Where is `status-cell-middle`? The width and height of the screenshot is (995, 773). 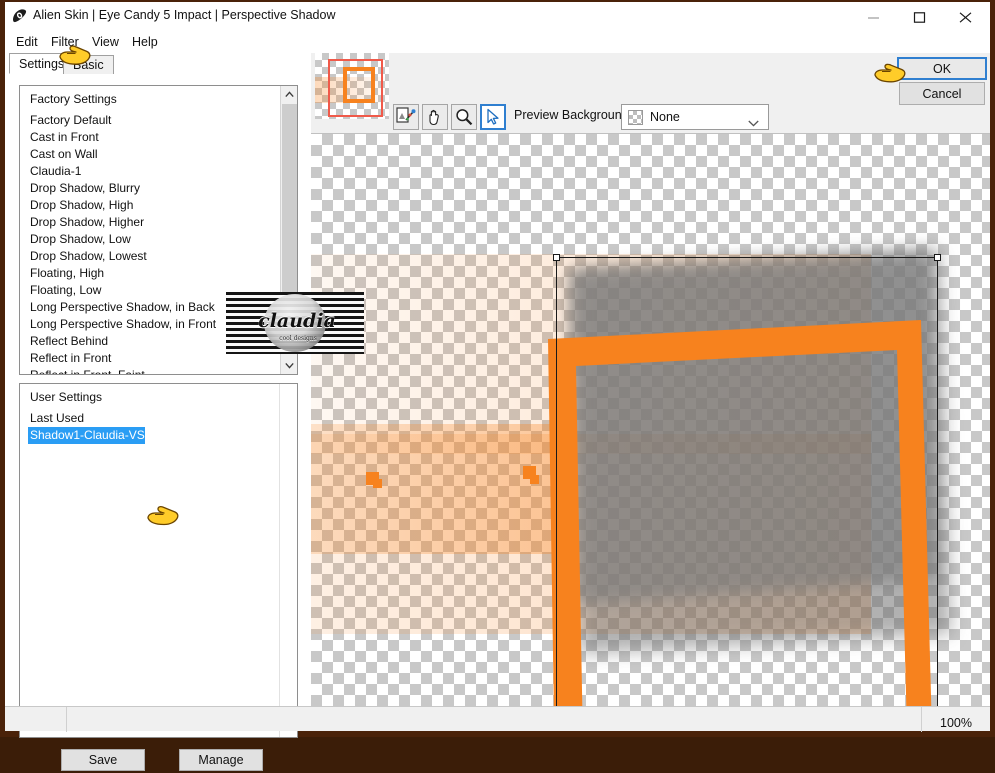
status-cell-middle is located at coordinates (494, 719).